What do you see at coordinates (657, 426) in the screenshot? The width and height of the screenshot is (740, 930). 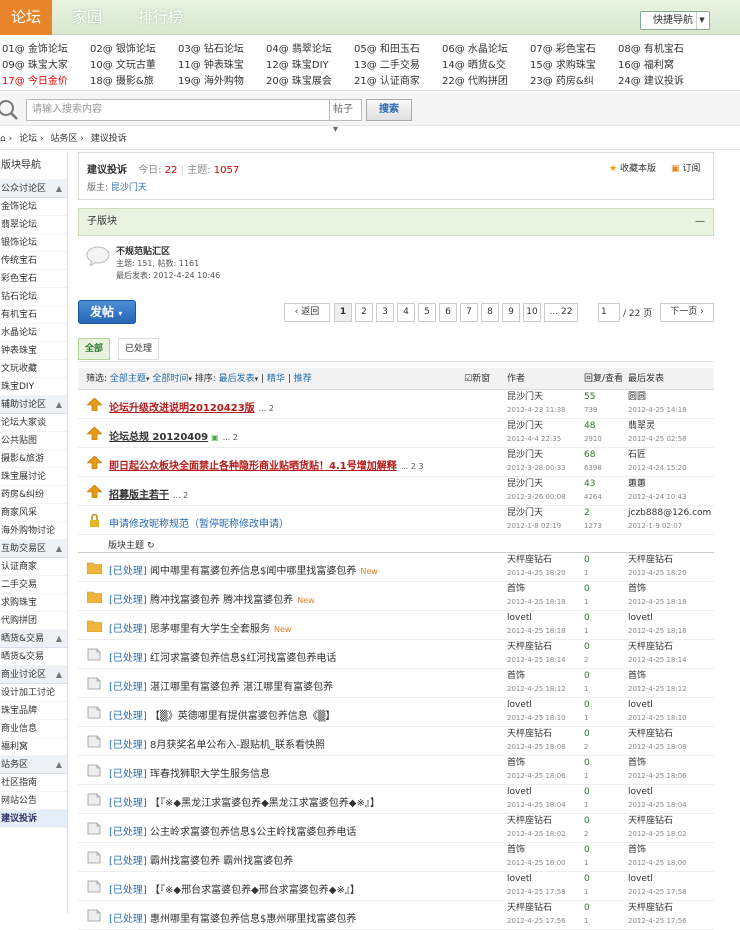 I see `last-poster: 翡翠灵` at bounding box center [657, 426].